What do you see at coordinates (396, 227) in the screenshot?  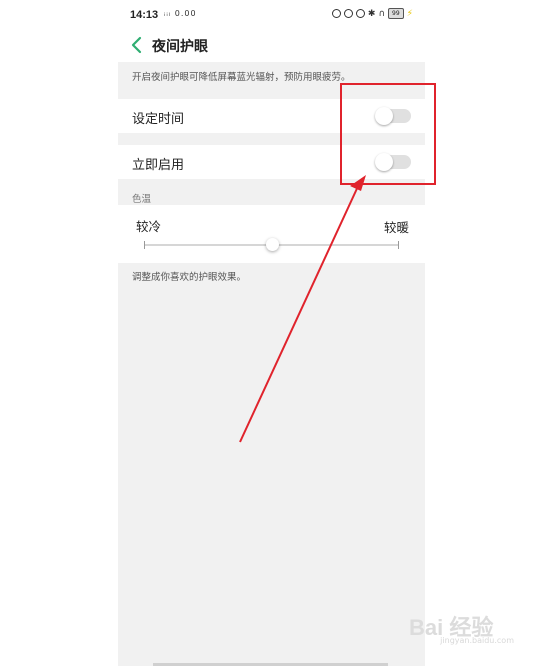 I see `warm-label: 较暖` at bounding box center [396, 227].